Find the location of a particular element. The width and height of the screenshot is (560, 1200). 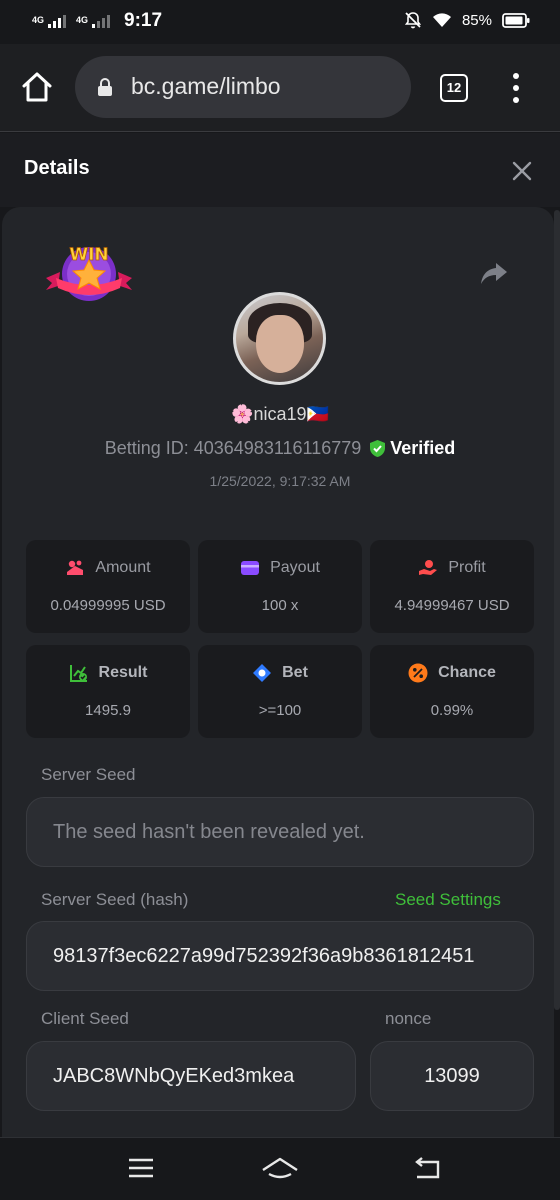

seed-settings-link: Seed Settings is located at coordinates (448, 900).